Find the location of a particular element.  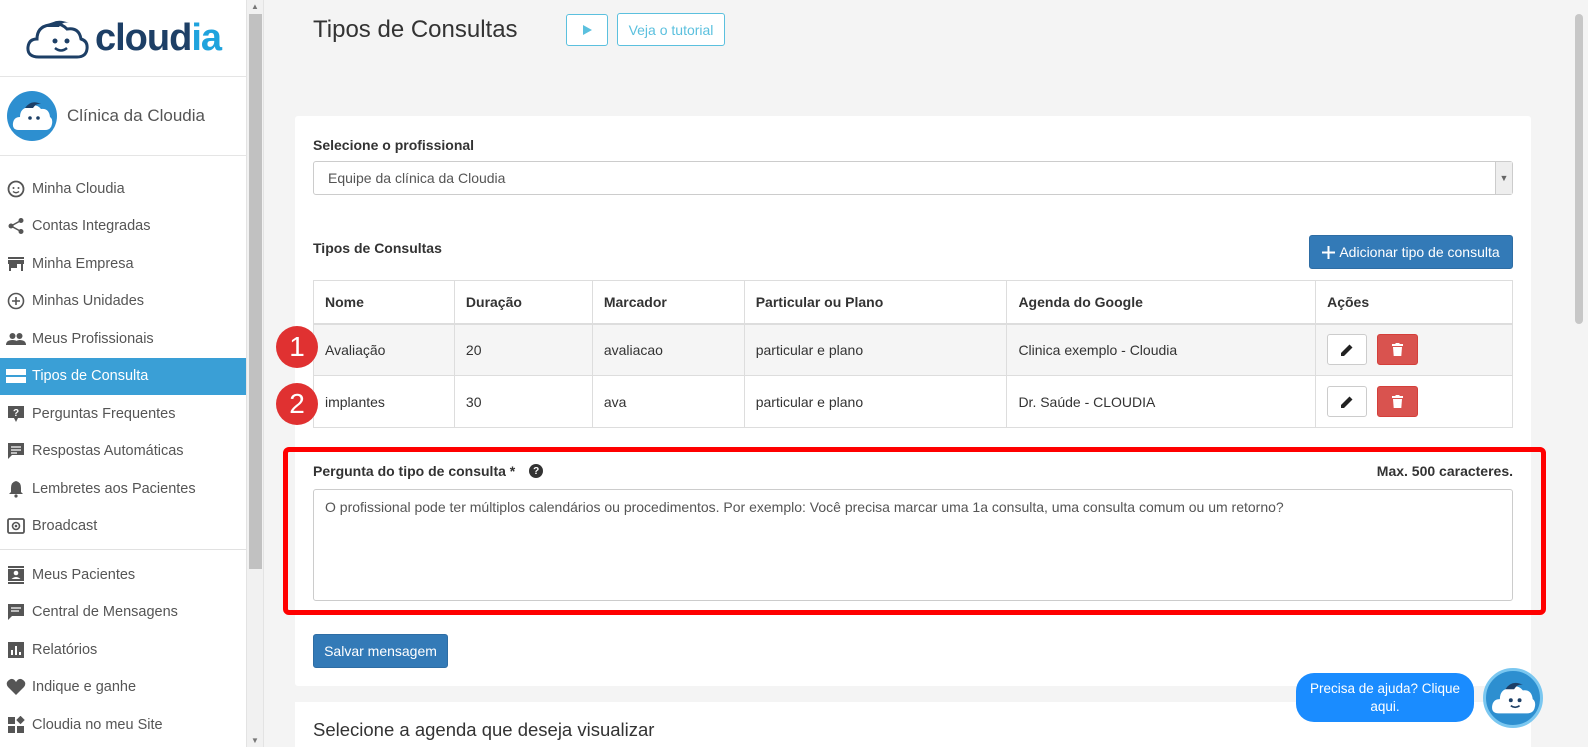

heart-icon is located at coordinates (16, 687).